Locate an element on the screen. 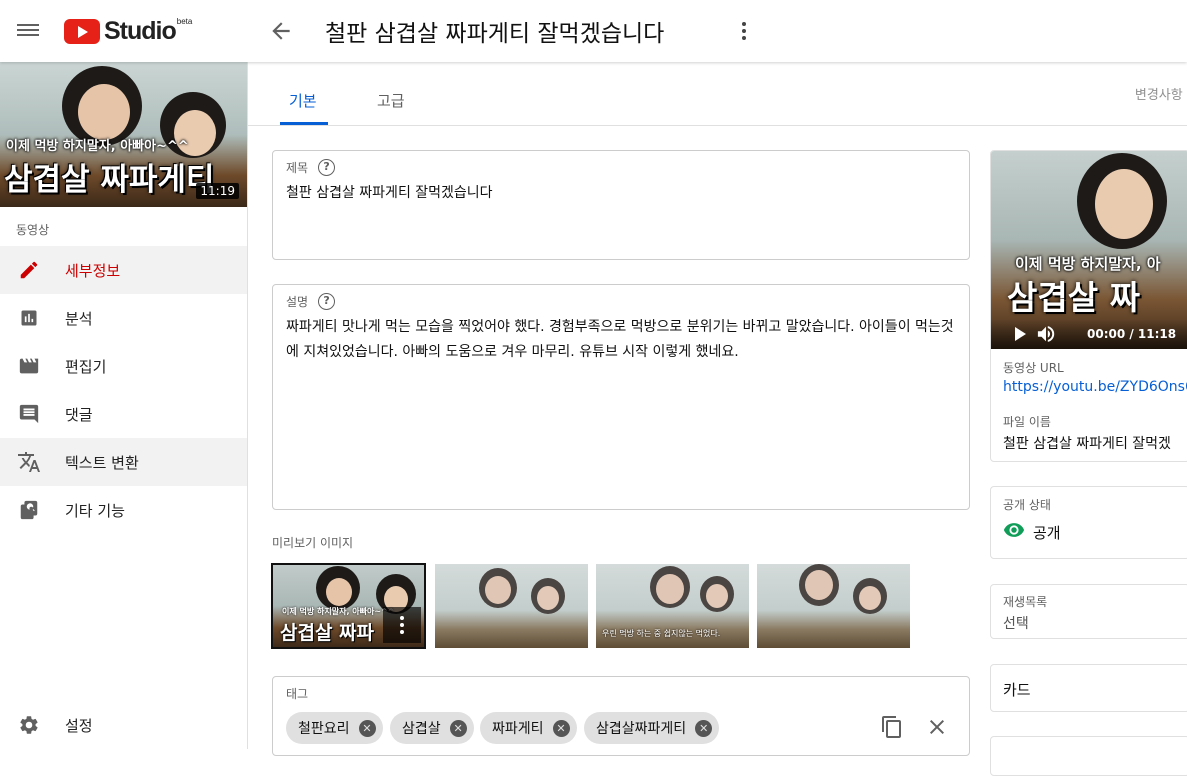  description-label-text: 설명 is located at coordinates (297, 302).